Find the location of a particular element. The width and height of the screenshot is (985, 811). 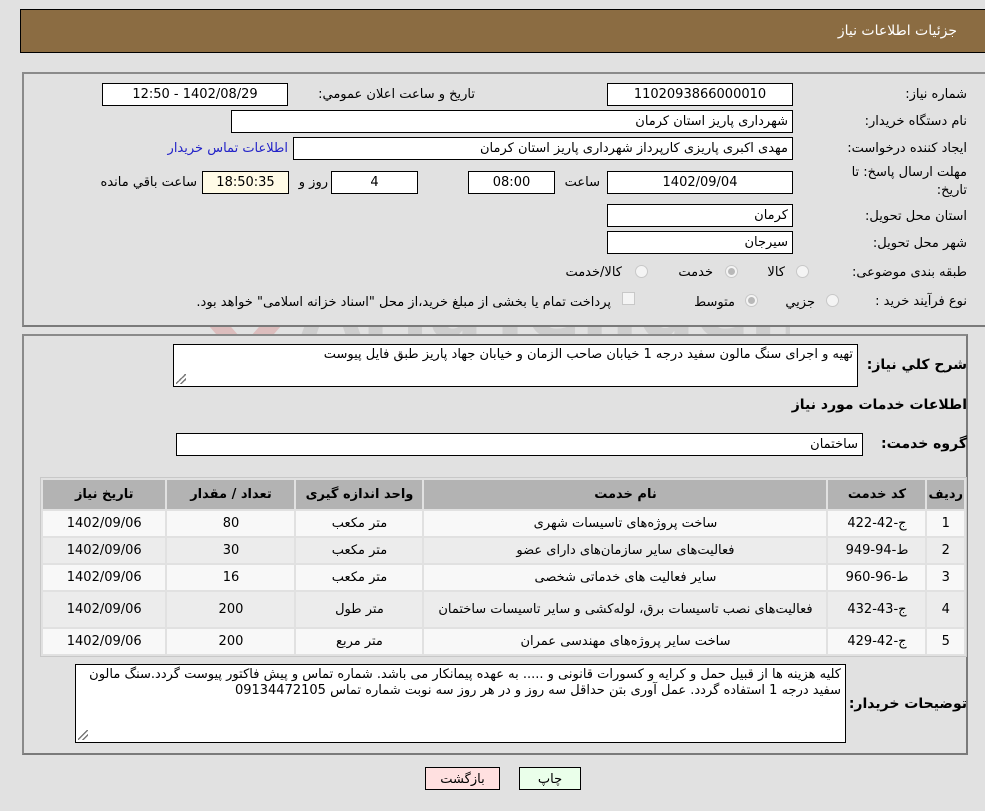

announce-datetime-field: 1402/08/29 - 12:50 is located at coordinates (195, 94).